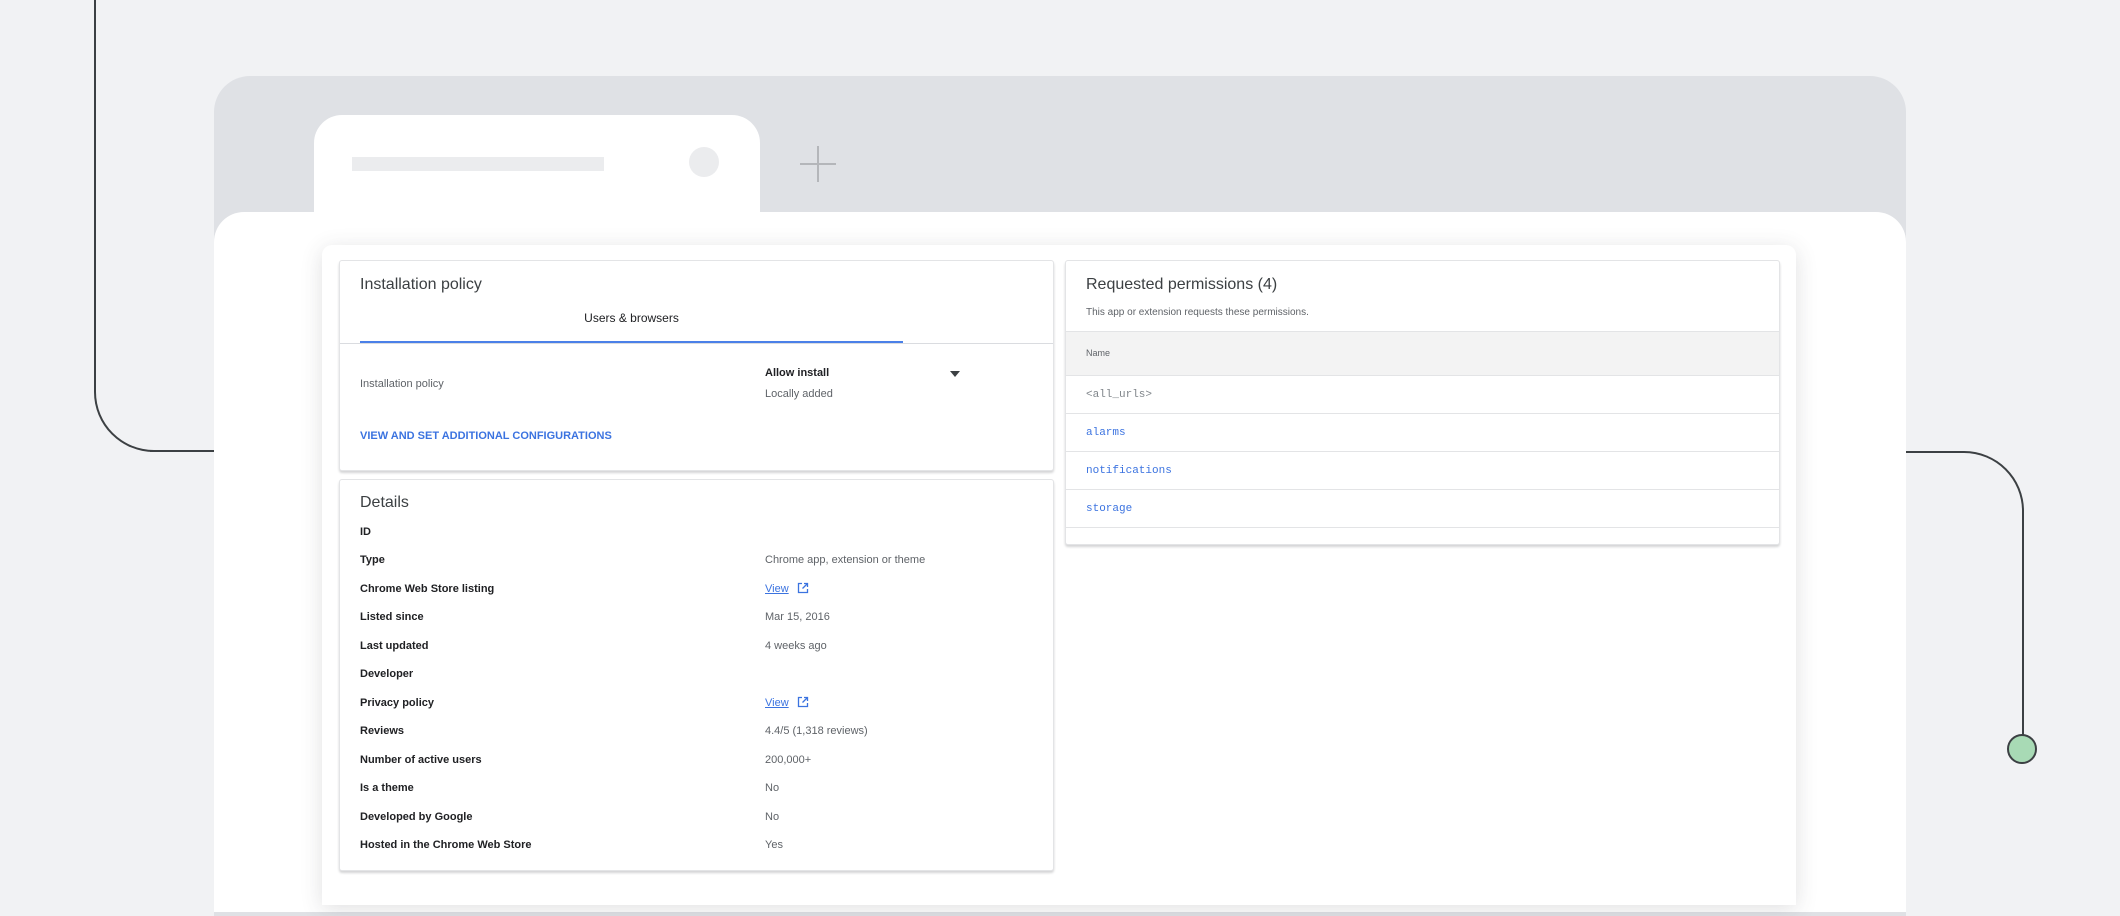 The image size is (2120, 916). Describe the element at coordinates (384, 502) in the screenshot. I see `details-title: Details` at that location.